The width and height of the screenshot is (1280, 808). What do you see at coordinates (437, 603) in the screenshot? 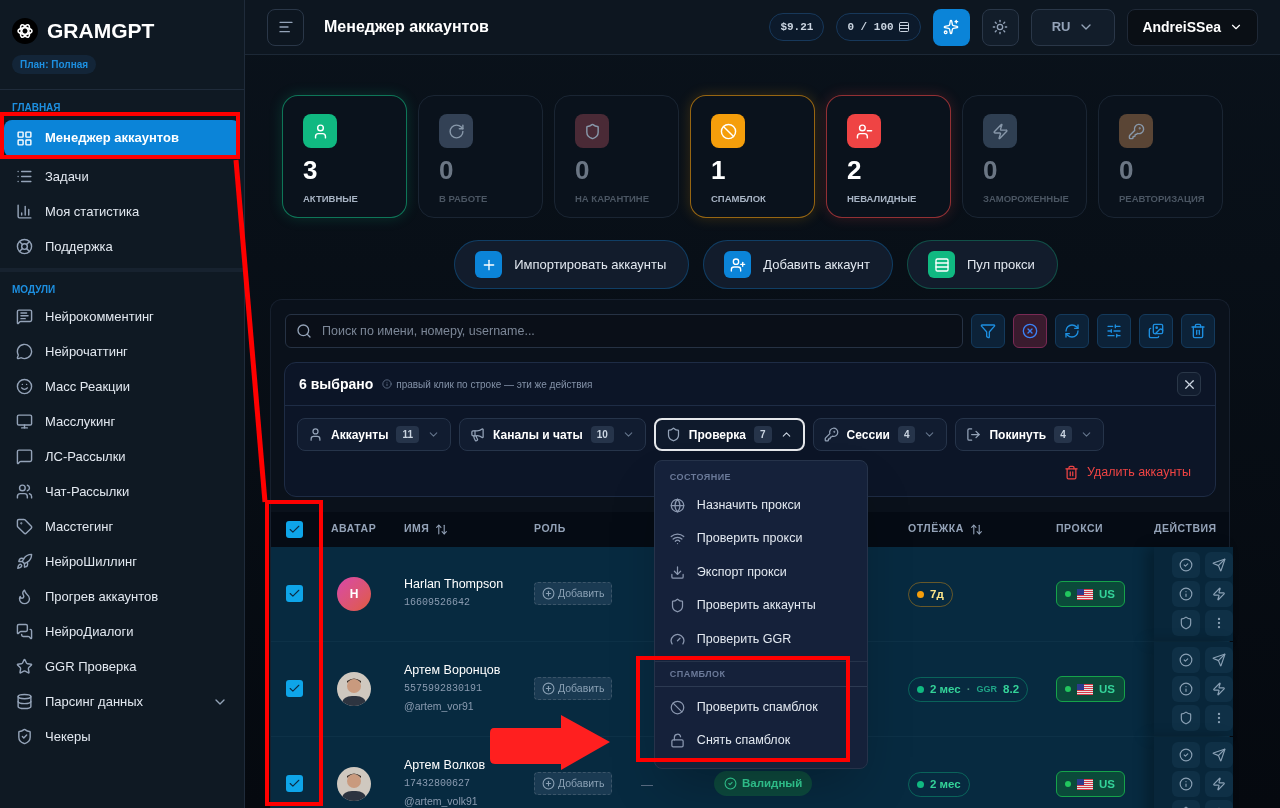
I see `phone-number: 16609526642` at bounding box center [437, 603].